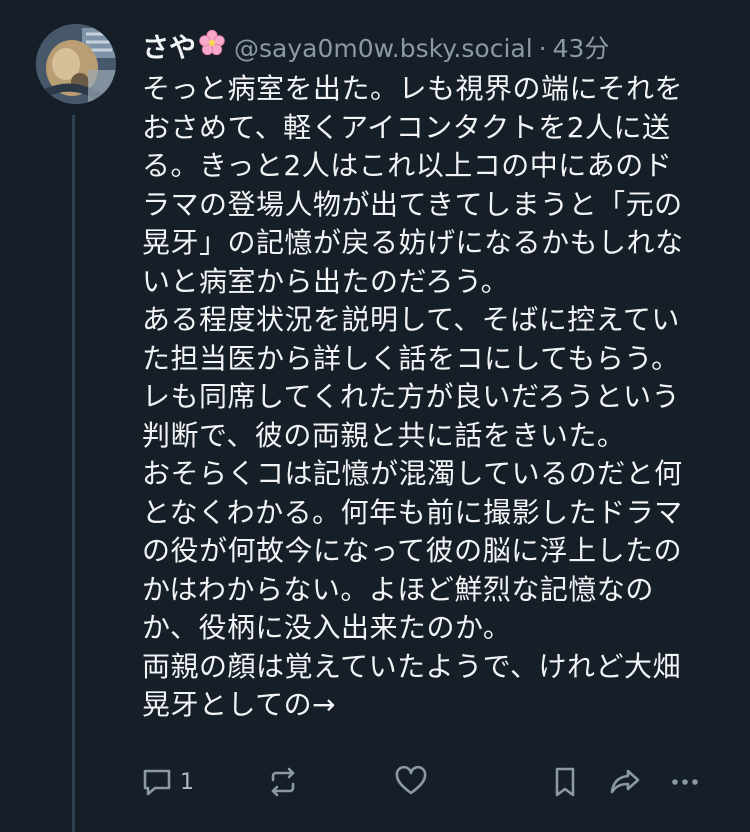  What do you see at coordinates (169, 45) in the screenshot?
I see `author-name: さや` at bounding box center [169, 45].